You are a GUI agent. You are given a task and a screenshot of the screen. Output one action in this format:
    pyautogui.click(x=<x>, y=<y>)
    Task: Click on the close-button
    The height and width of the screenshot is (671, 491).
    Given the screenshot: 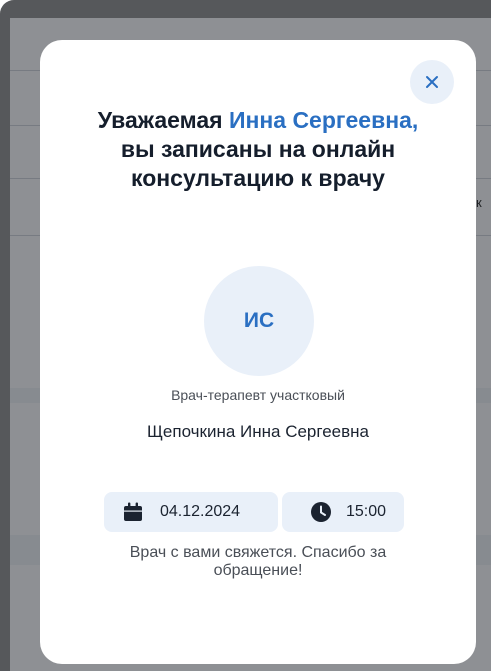 What is the action you would take?
    pyautogui.click(x=432, y=82)
    